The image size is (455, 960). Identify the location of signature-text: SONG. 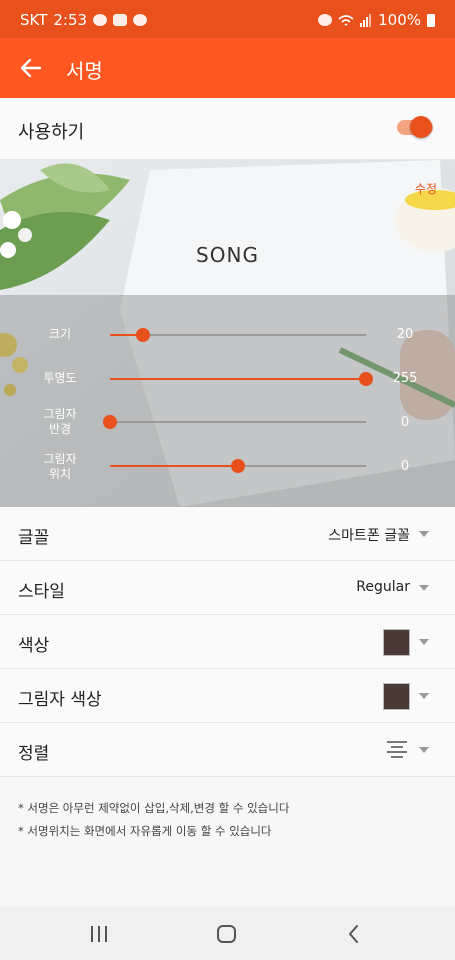
(227, 255).